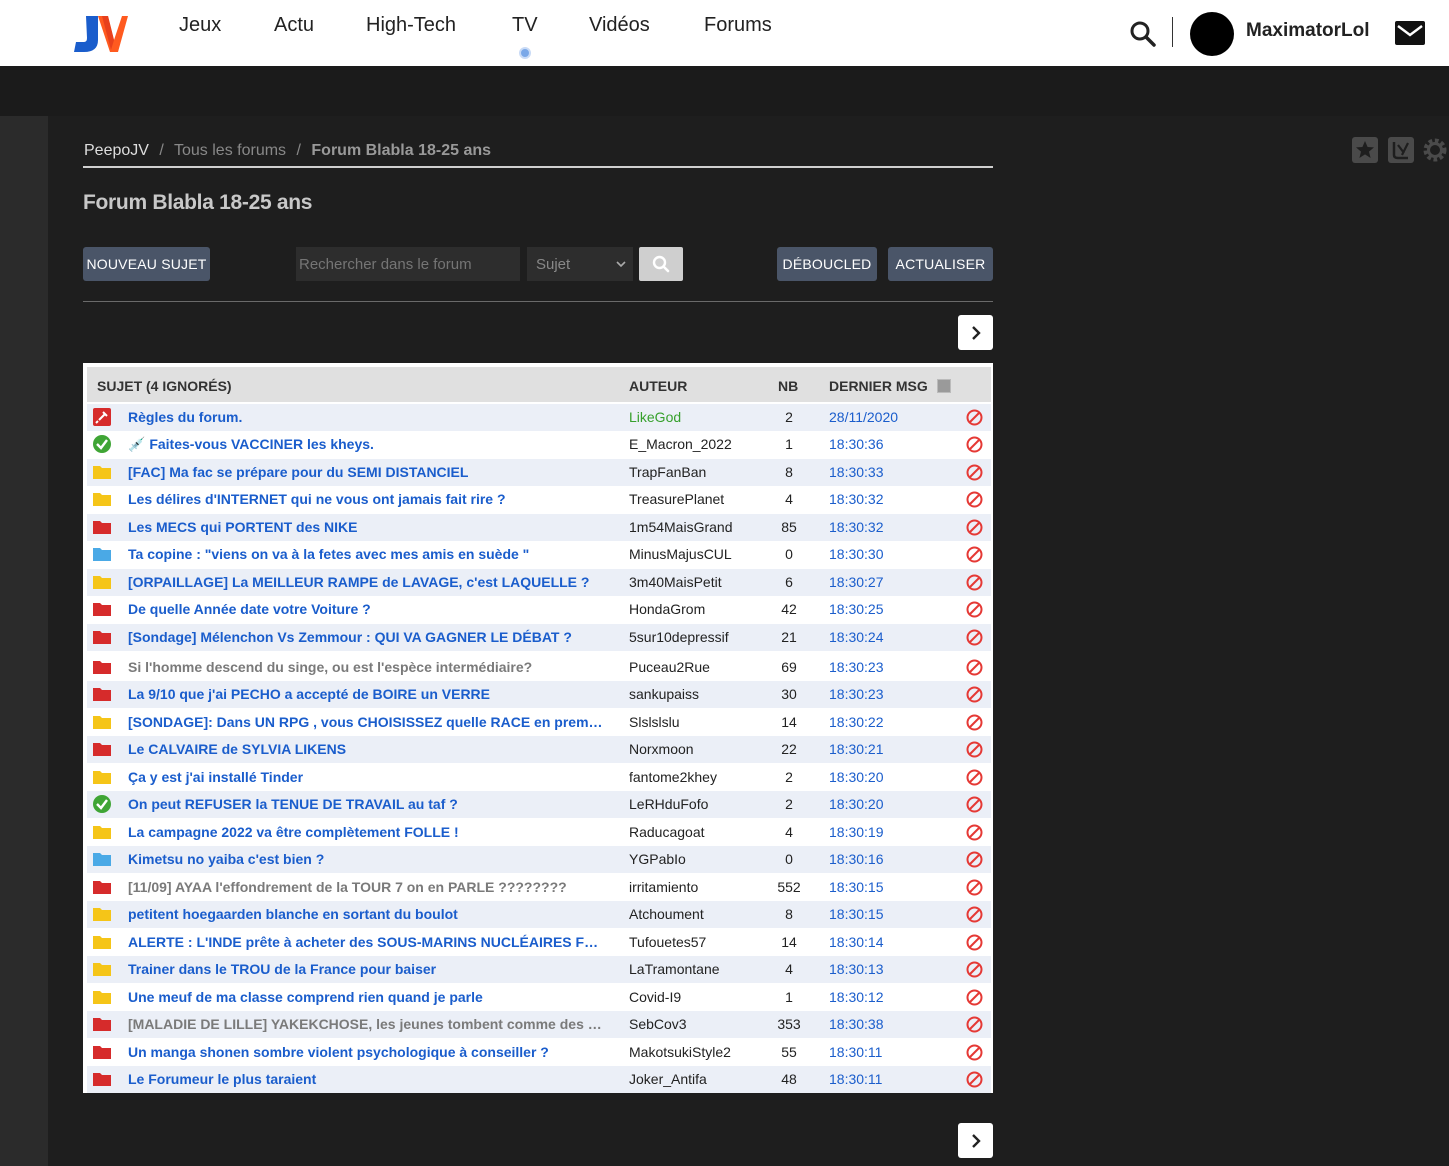  I want to click on topic-author-link: MinusMajusCUL, so click(680, 554).